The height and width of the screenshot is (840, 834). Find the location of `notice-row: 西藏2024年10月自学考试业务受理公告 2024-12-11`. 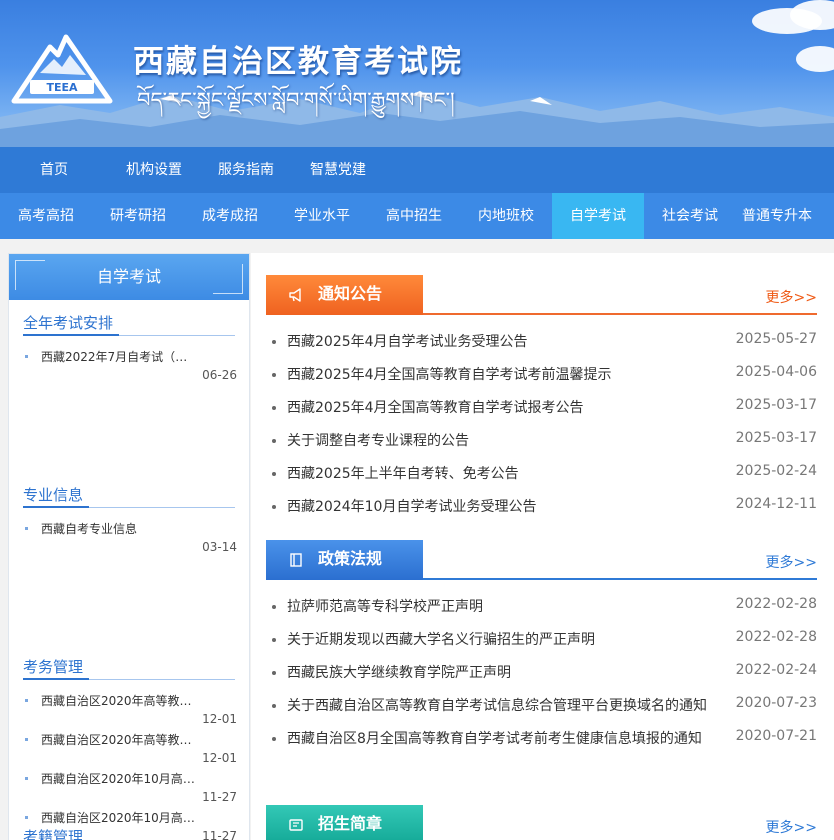

notice-row: 西藏2024年10月自学考试业务受理公告 2024-12-11 is located at coordinates (541, 506).